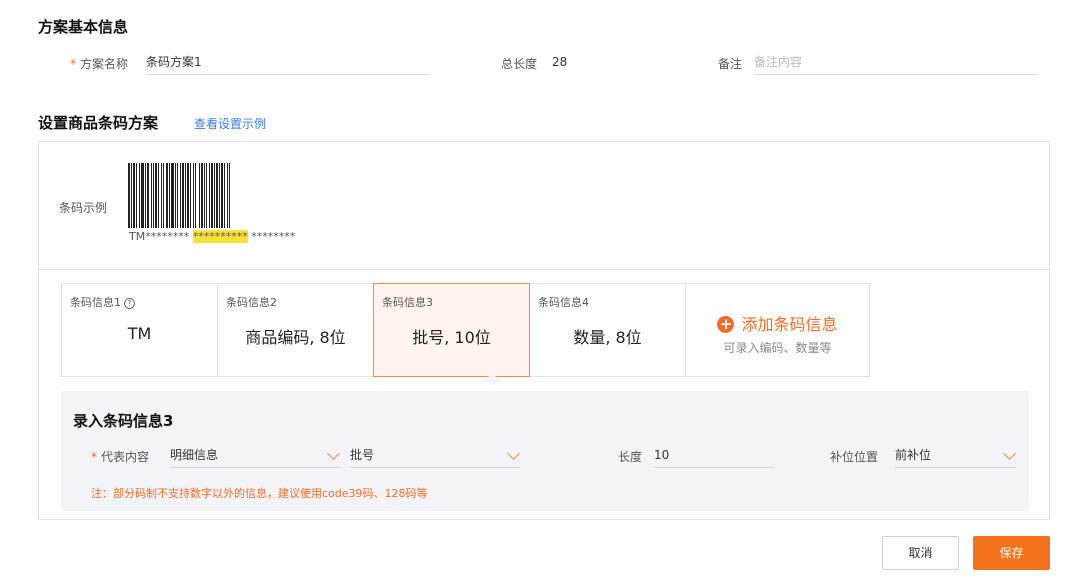 This screenshot has height=578, width=1080. What do you see at coordinates (120, 457) in the screenshot?
I see `represent-label: * 代表内容` at bounding box center [120, 457].